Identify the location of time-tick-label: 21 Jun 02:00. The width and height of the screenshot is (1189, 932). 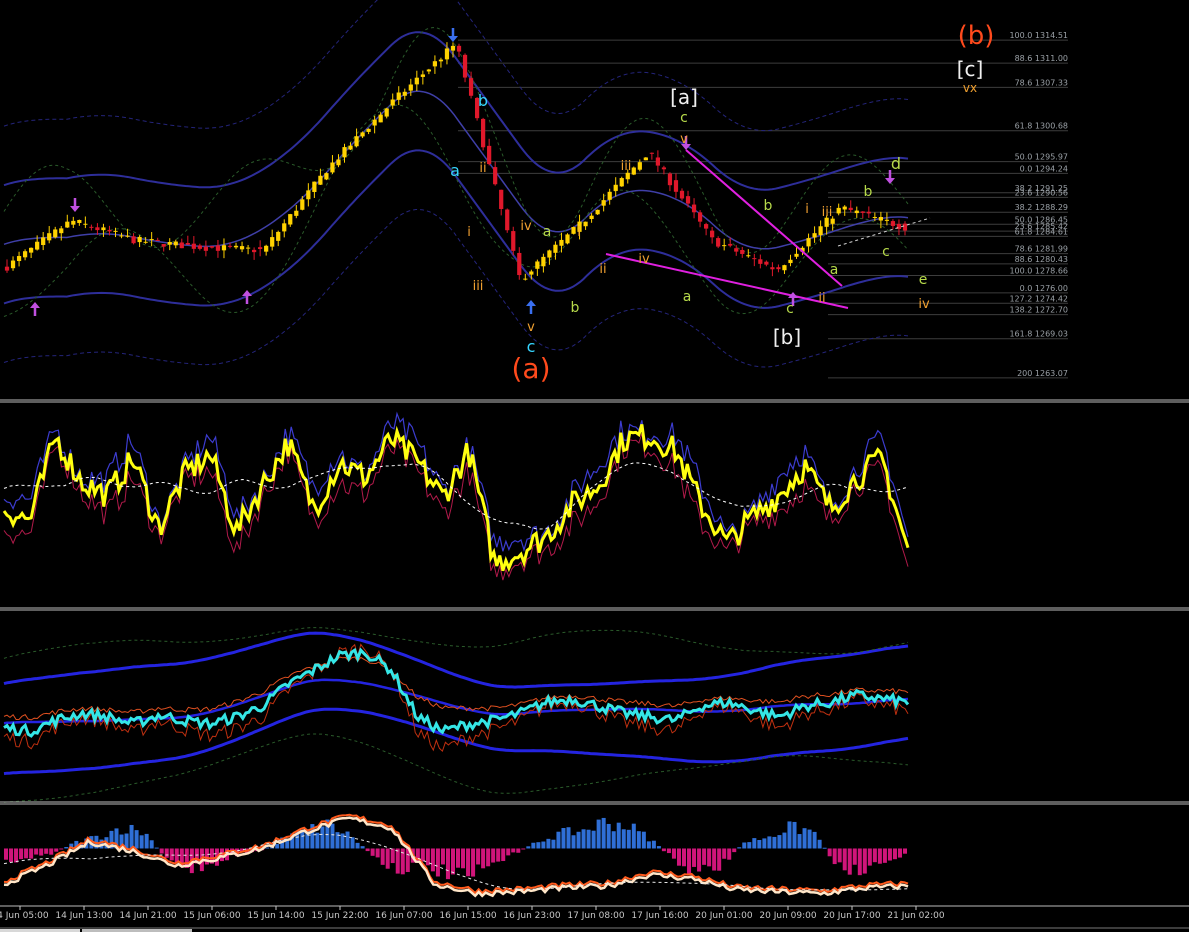
(915, 916).